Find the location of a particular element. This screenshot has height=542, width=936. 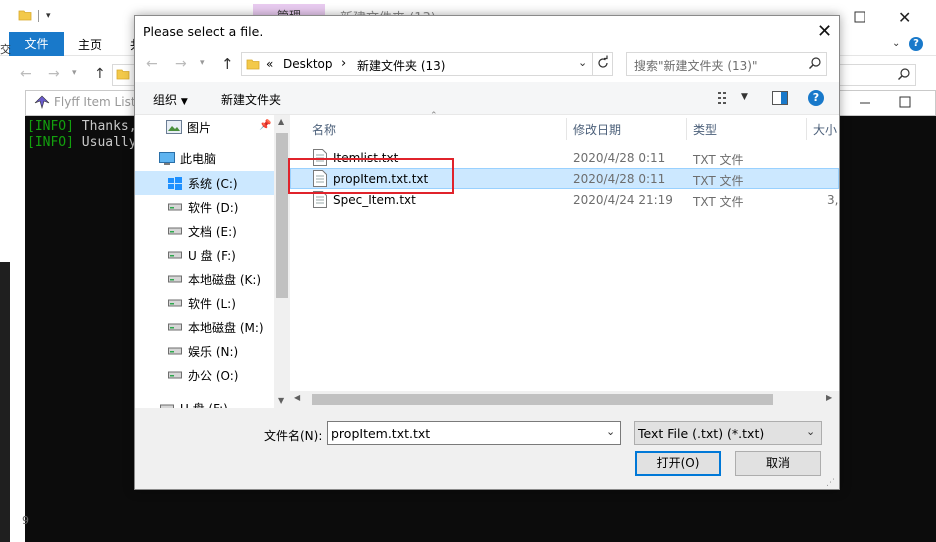

nav-scroll-down-icon: ▼ is located at coordinates (281, 400).